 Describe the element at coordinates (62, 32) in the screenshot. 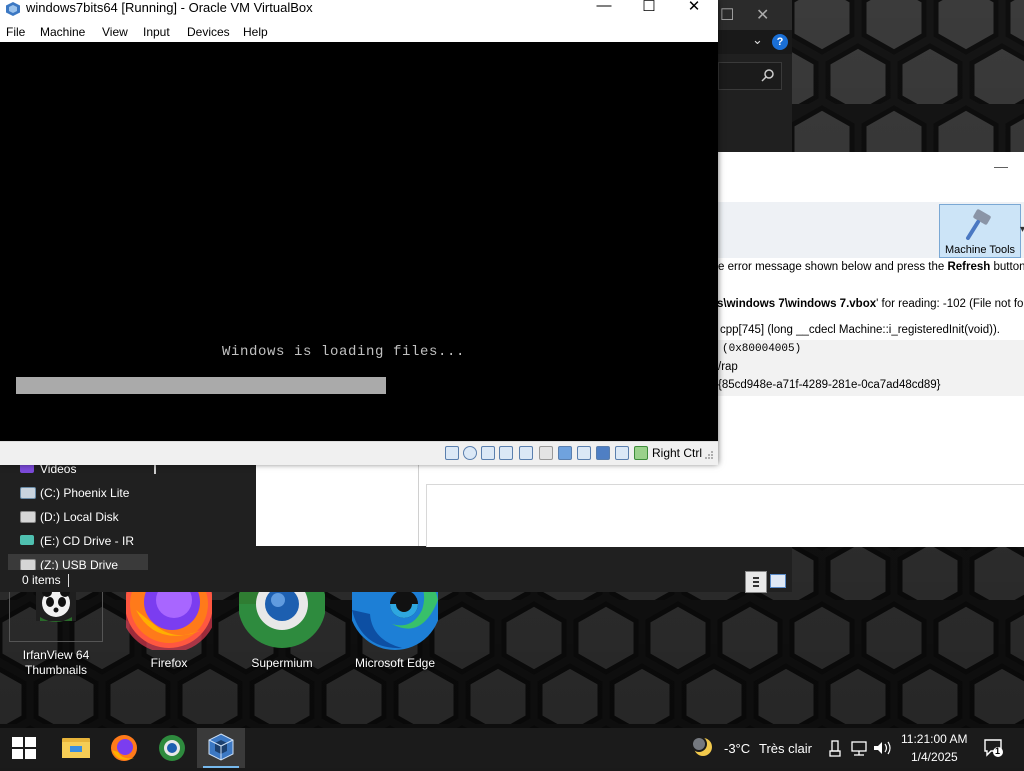

I see `menu-machine: Machine` at that location.